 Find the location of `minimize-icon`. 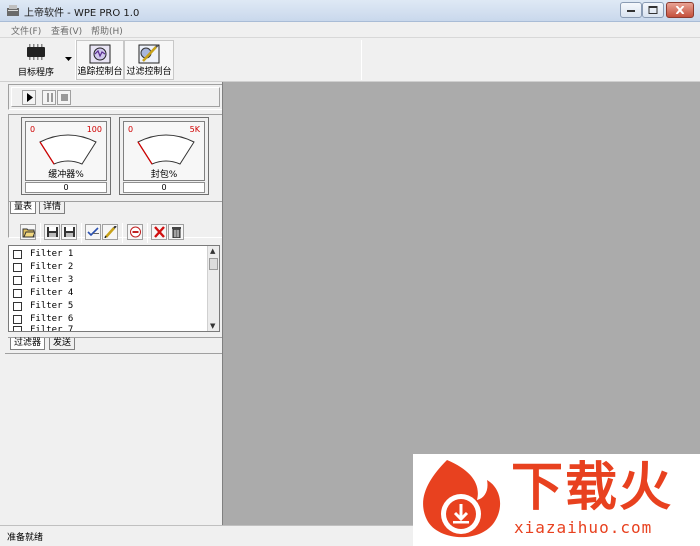

minimize-icon is located at coordinates (631, 11).